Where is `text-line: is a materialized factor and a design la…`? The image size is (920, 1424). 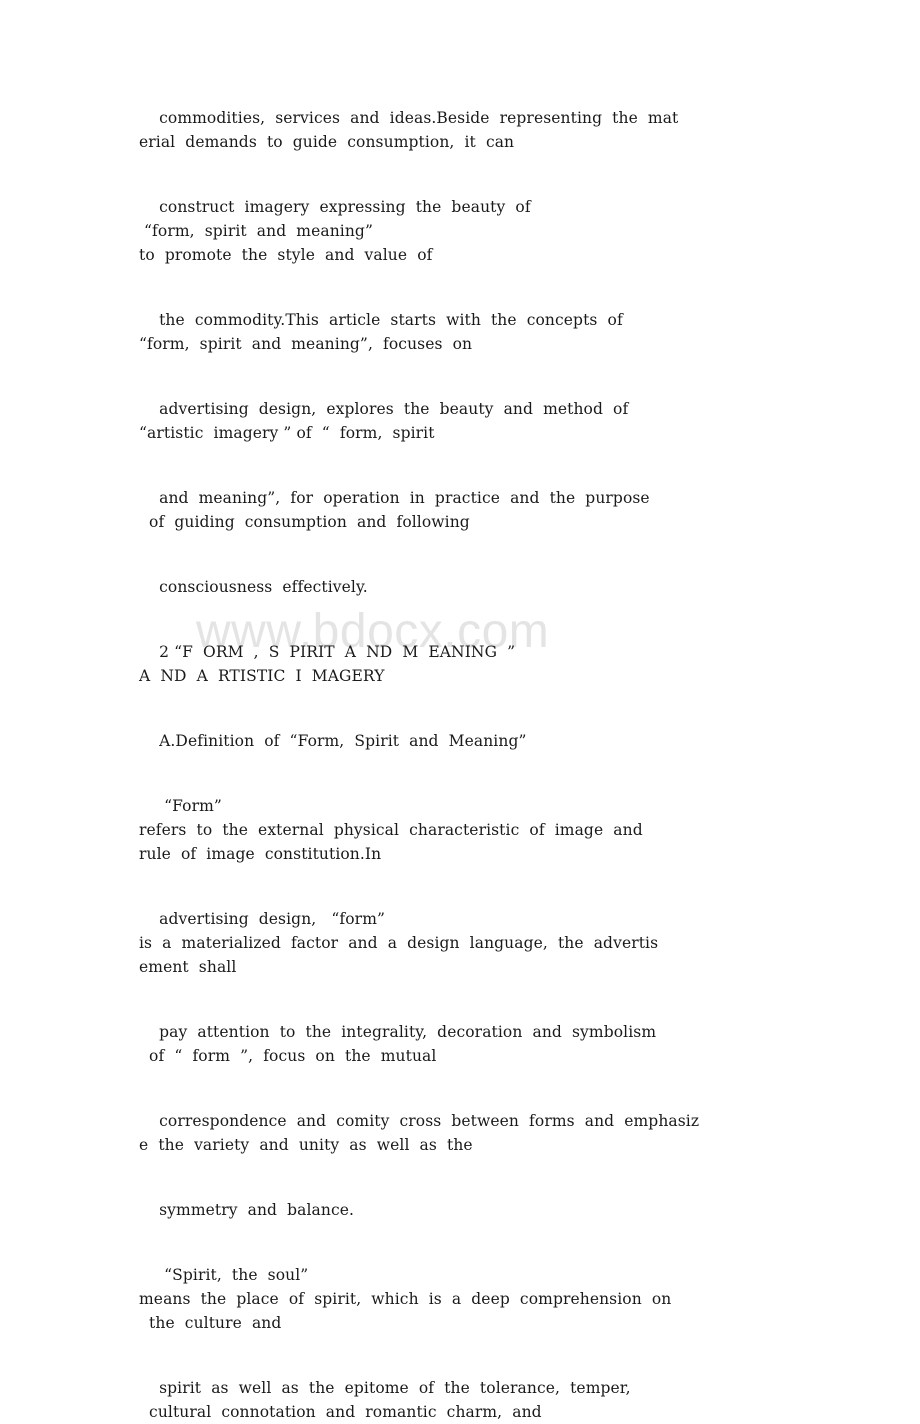 text-line: is a materialized factor and a design la… is located at coordinates (399, 943).